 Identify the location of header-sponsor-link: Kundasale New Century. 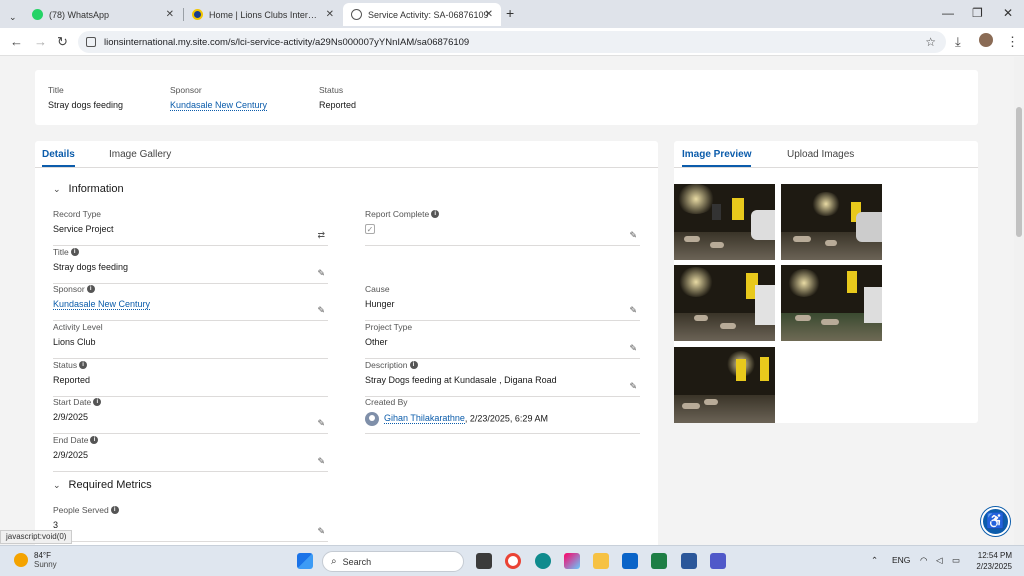
(219, 105).